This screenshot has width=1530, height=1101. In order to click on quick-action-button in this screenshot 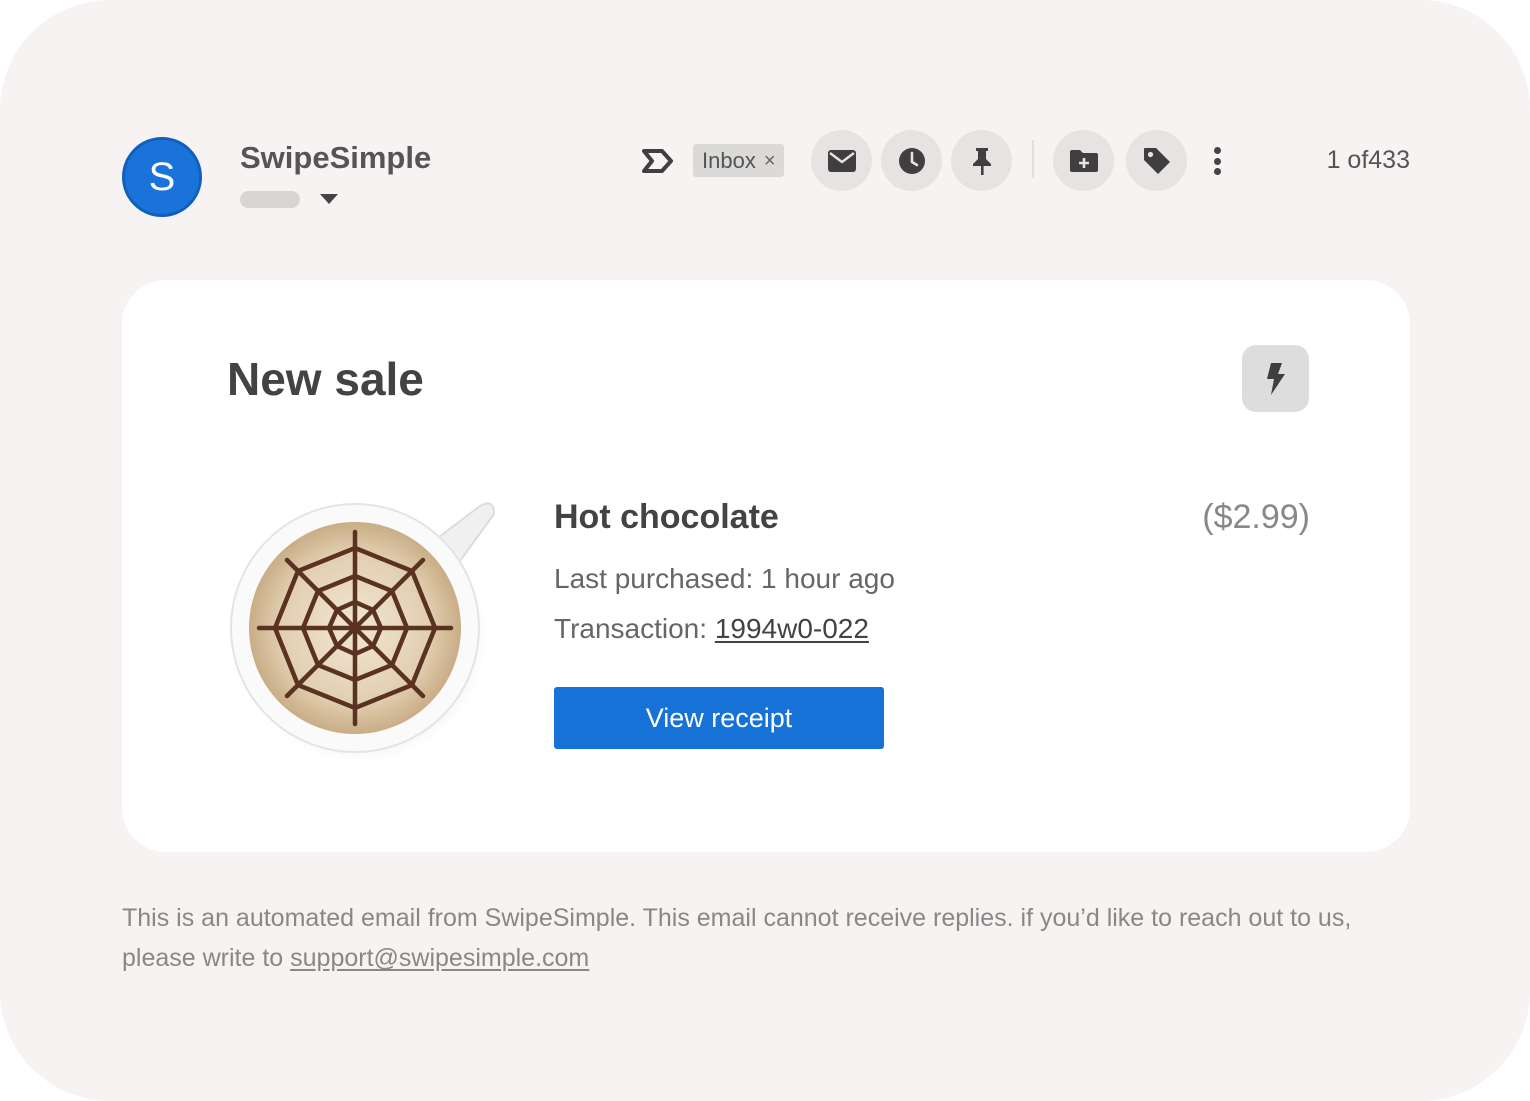, I will do `click(1275, 378)`.